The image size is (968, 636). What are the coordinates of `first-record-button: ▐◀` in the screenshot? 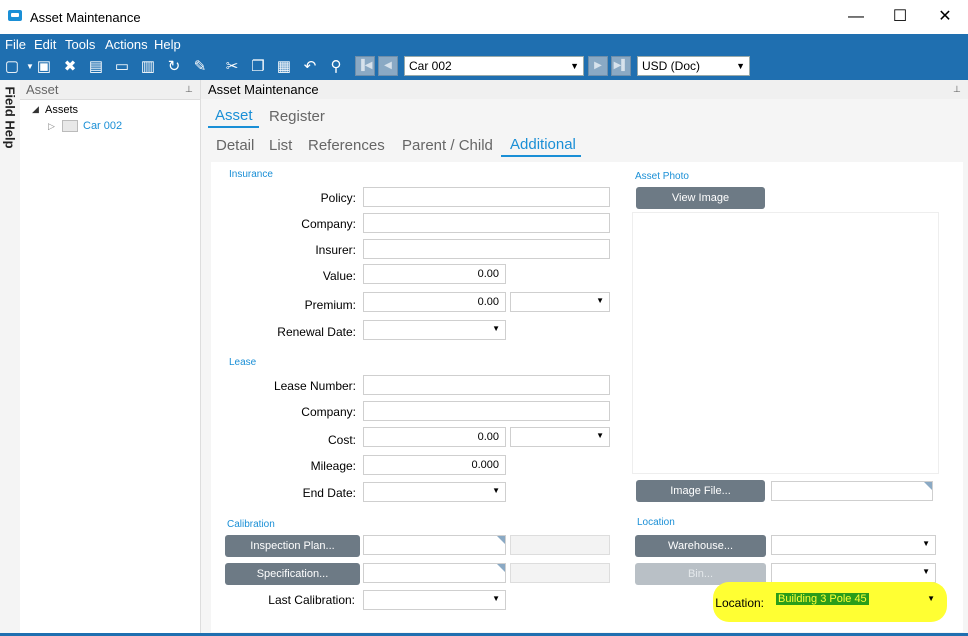 It's located at (365, 66).